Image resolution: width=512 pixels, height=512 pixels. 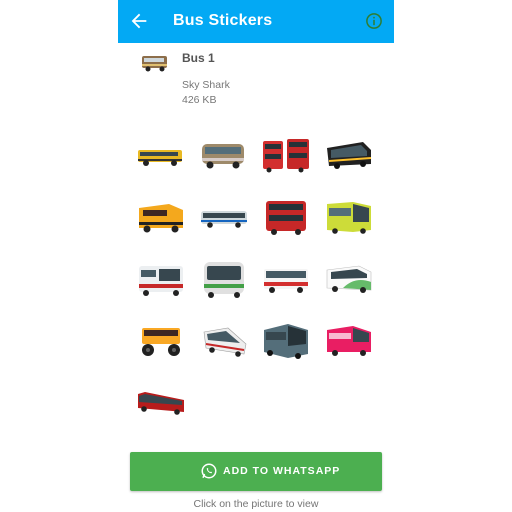 I want to click on info-button, so click(x=374, y=21).